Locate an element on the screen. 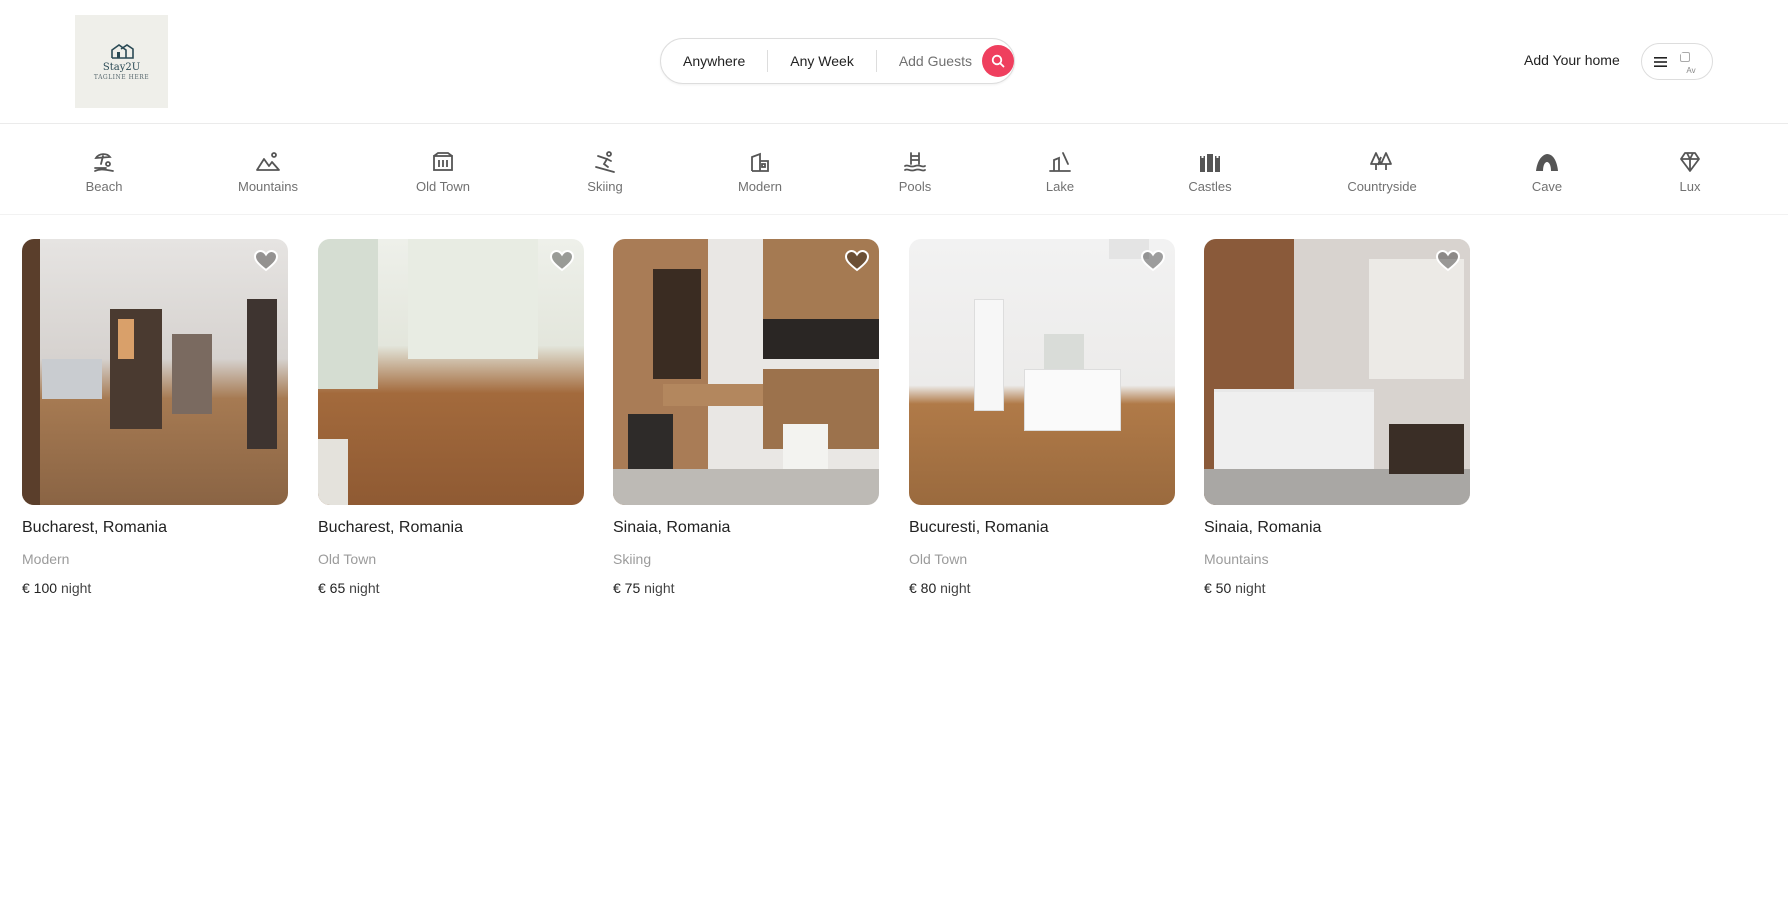  castles-icon is located at coordinates (1210, 163).